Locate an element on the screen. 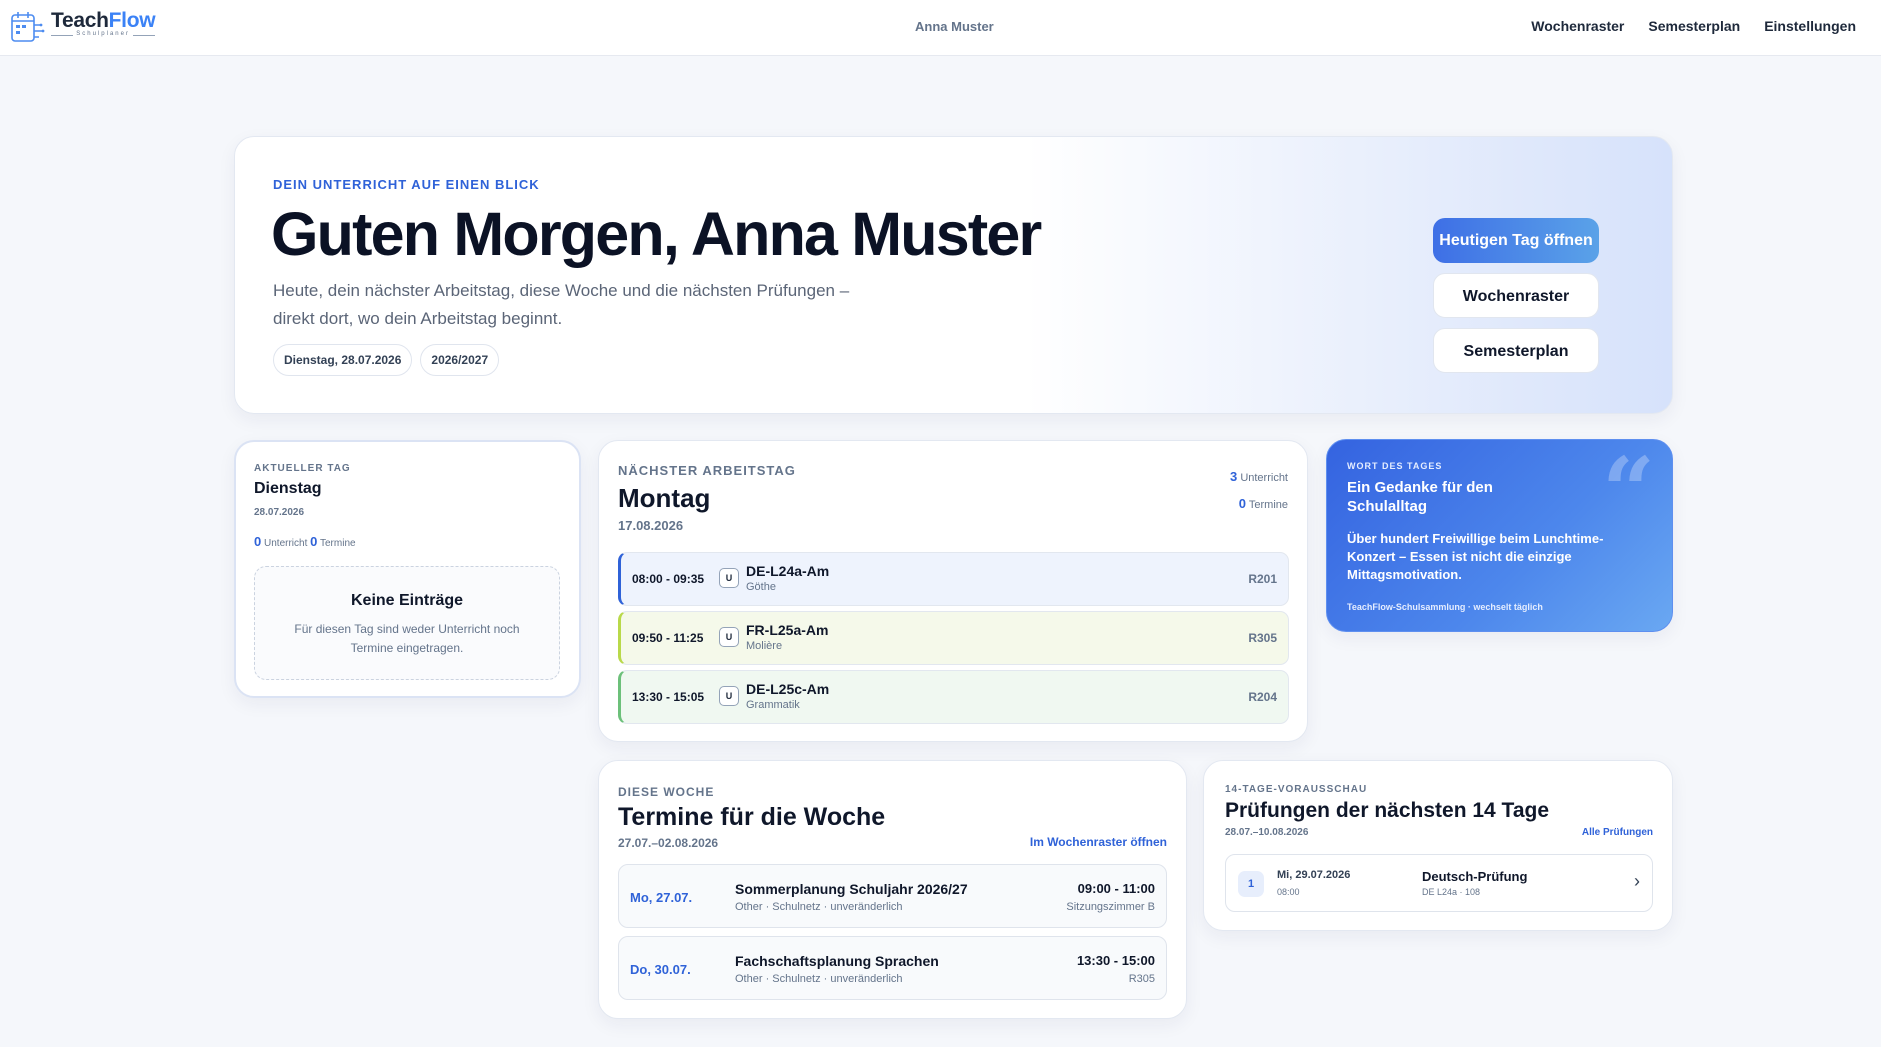  brand-name: TeachFlow is located at coordinates (103, 20).